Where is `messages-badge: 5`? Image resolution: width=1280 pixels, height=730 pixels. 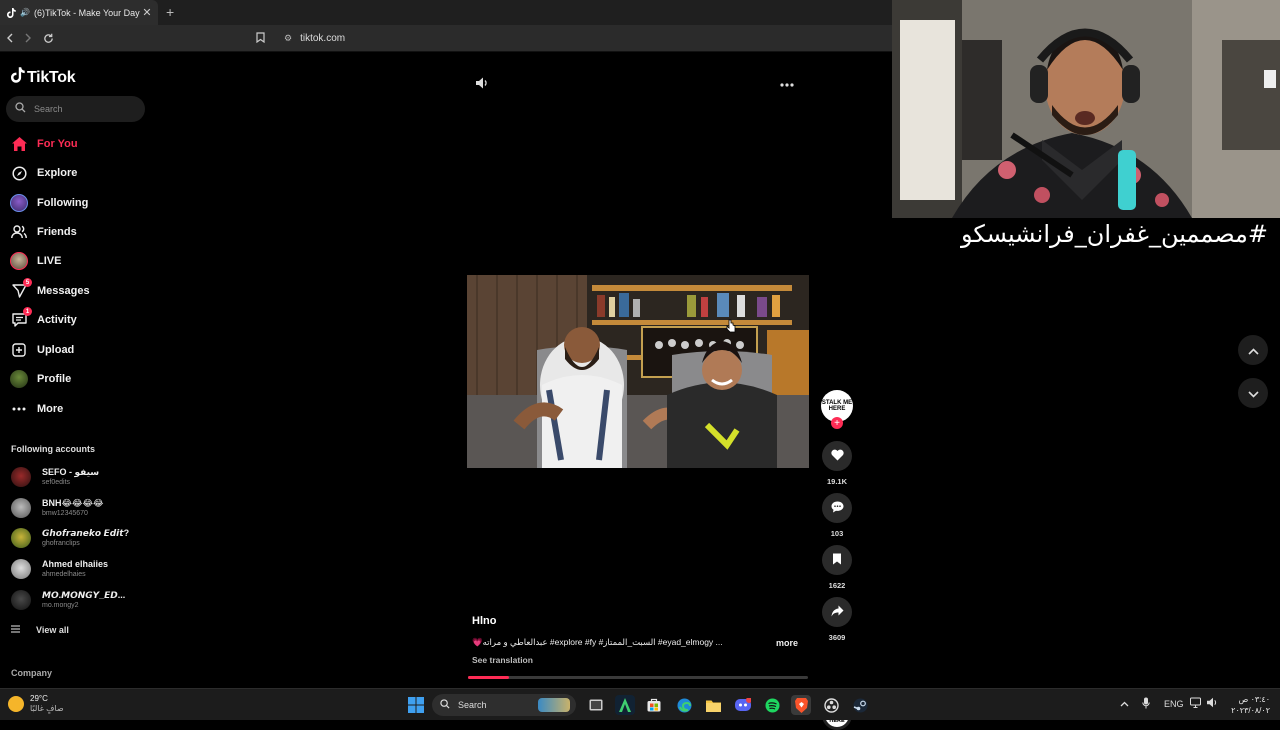
messages-badge: 5 is located at coordinates (27, 282).